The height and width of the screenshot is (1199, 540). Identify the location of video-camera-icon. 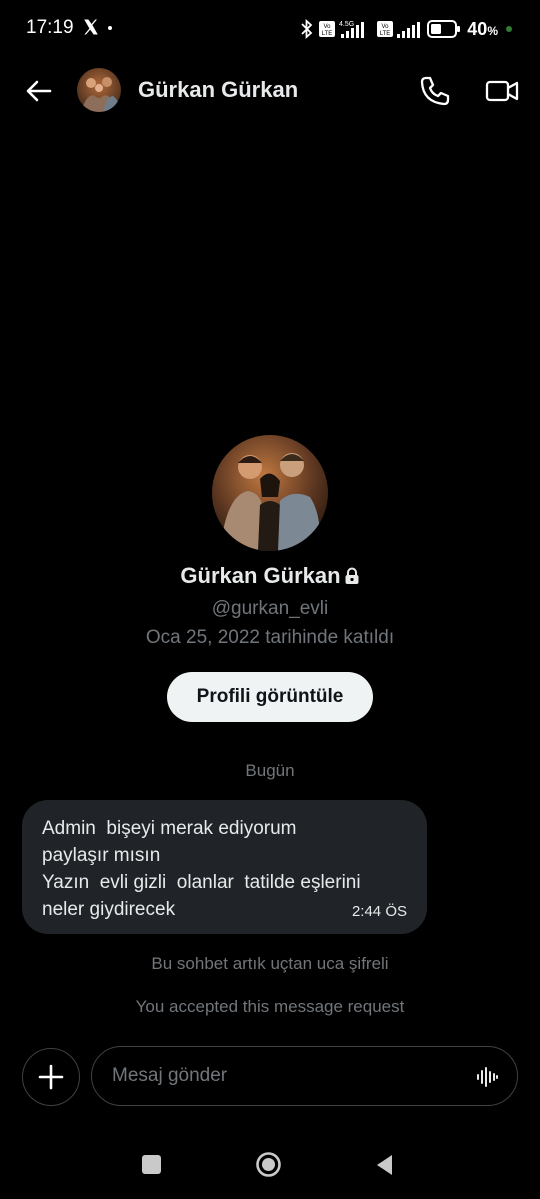
(502, 91).